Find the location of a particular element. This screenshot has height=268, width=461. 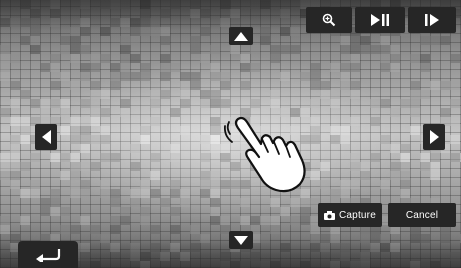

zoom-button is located at coordinates (329, 20).